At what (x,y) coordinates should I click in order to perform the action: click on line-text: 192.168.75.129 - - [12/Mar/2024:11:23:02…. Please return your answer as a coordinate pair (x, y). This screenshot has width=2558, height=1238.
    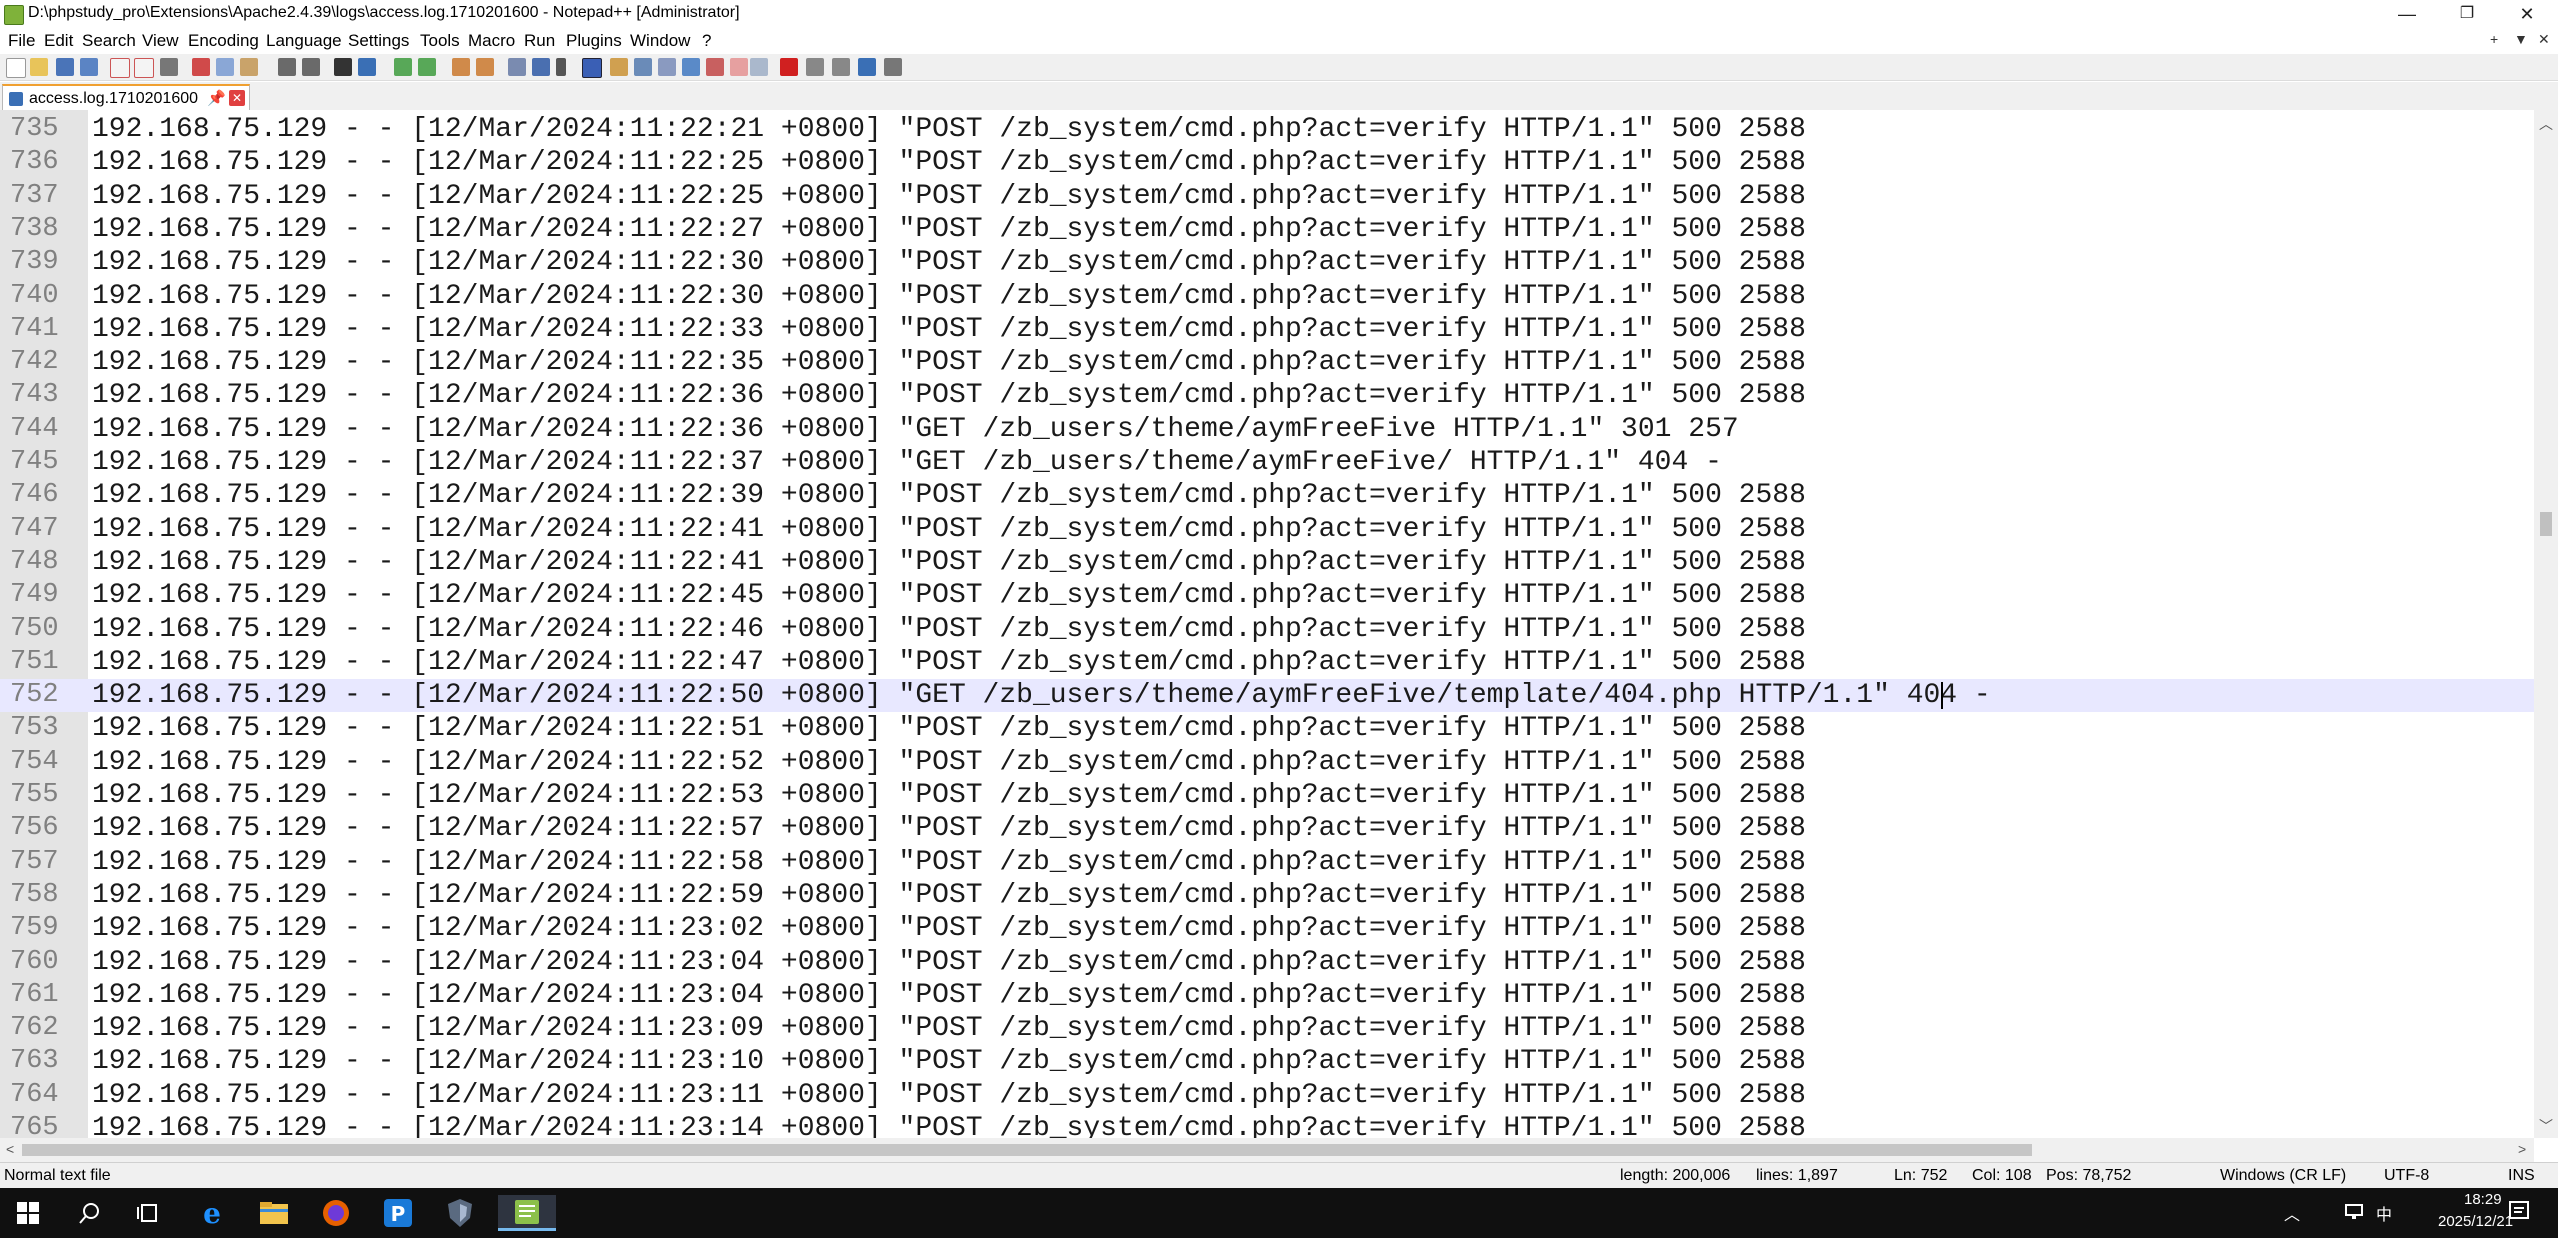
    Looking at the image, I should click on (949, 928).